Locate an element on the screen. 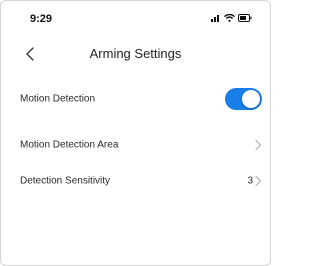 This screenshot has width=320, height=266. motion-detection-area-label: Motion Detection Area is located at coordinates (69, 145).